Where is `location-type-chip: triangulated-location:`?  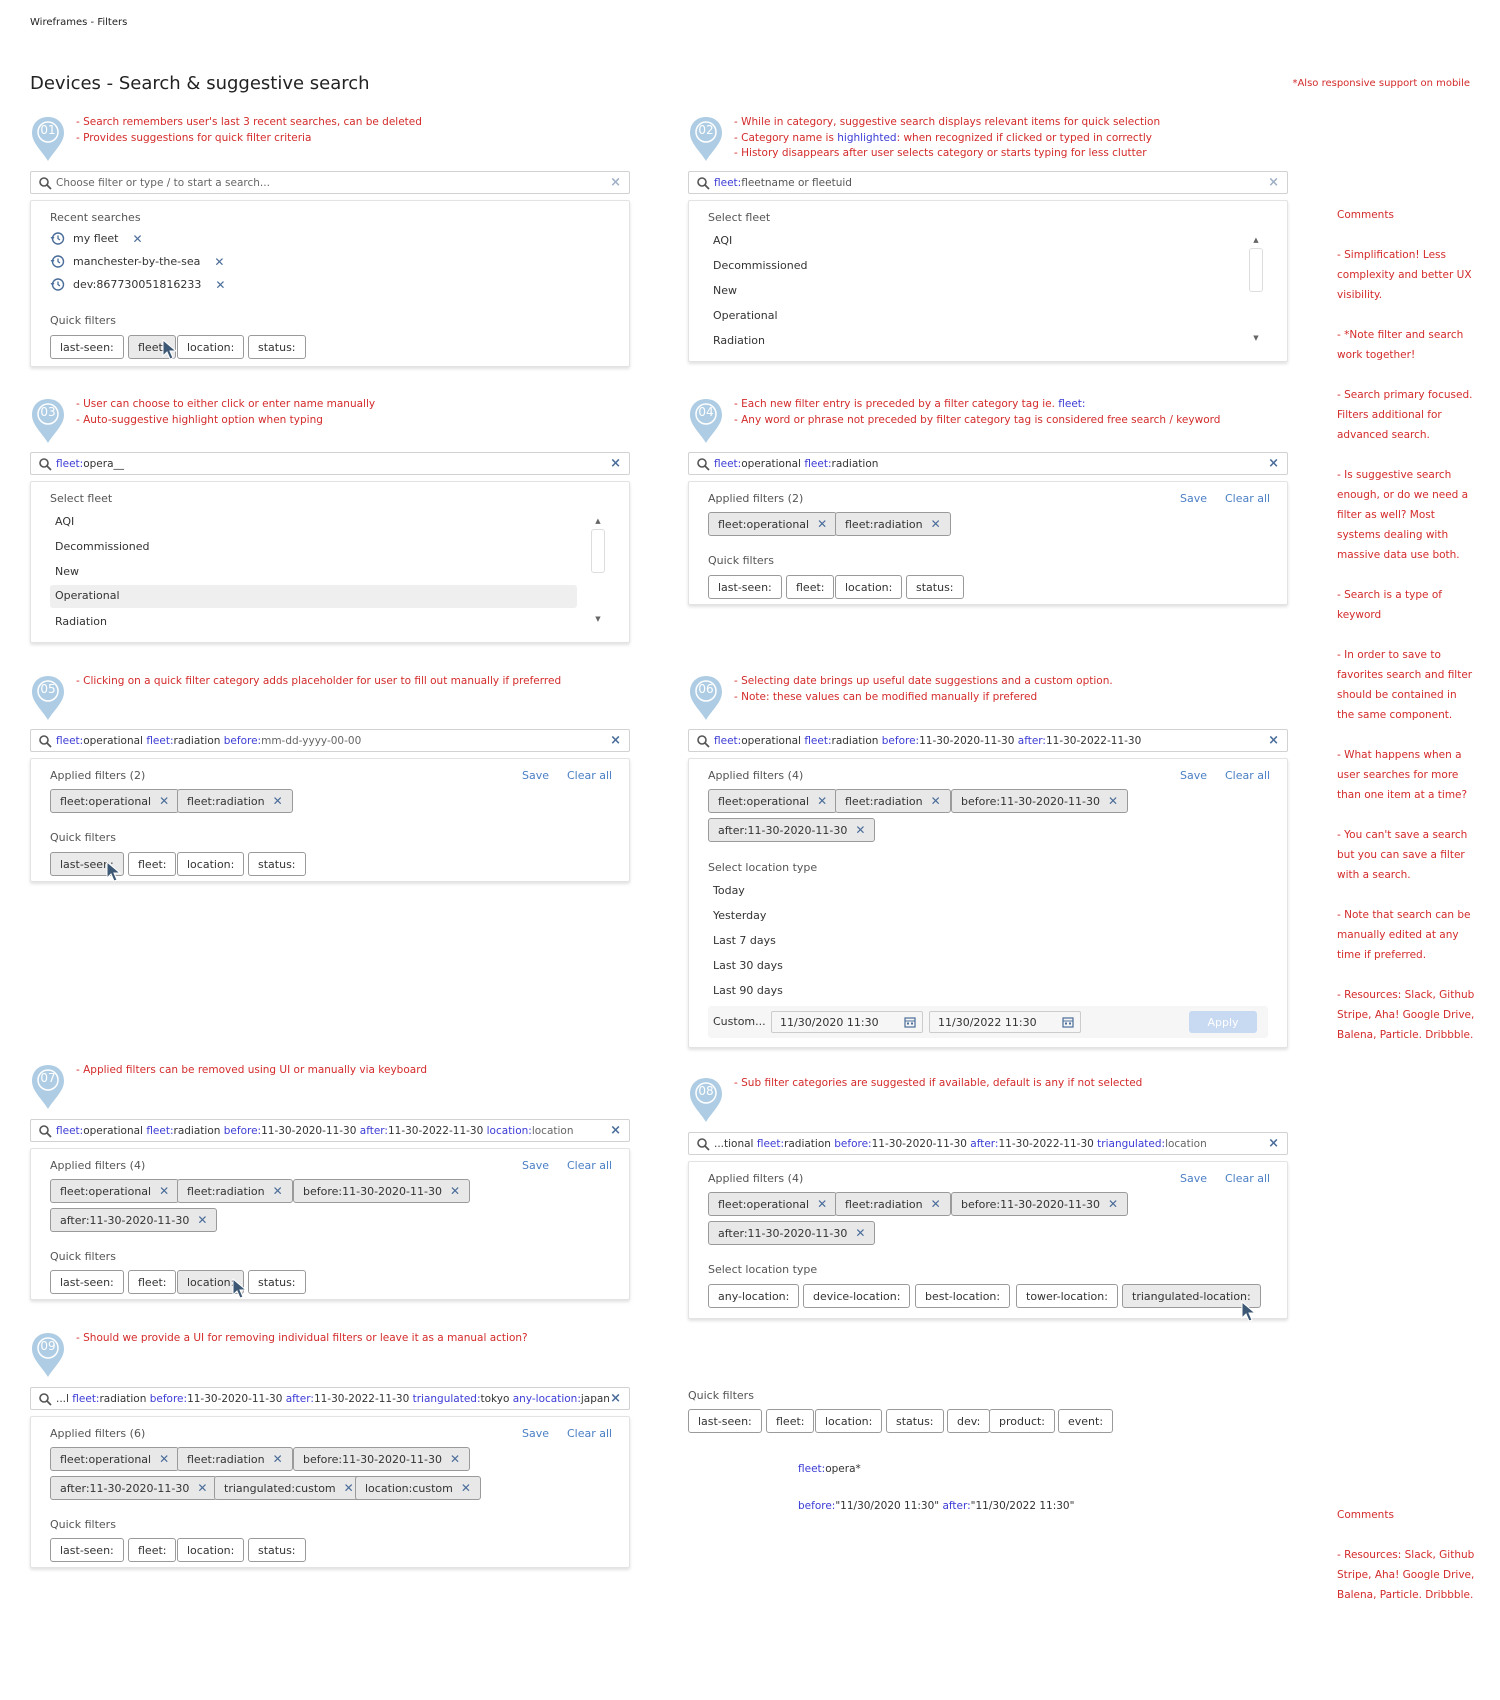
location-type-chip: triangulated-location: is located at coordinates (1191, 1296).